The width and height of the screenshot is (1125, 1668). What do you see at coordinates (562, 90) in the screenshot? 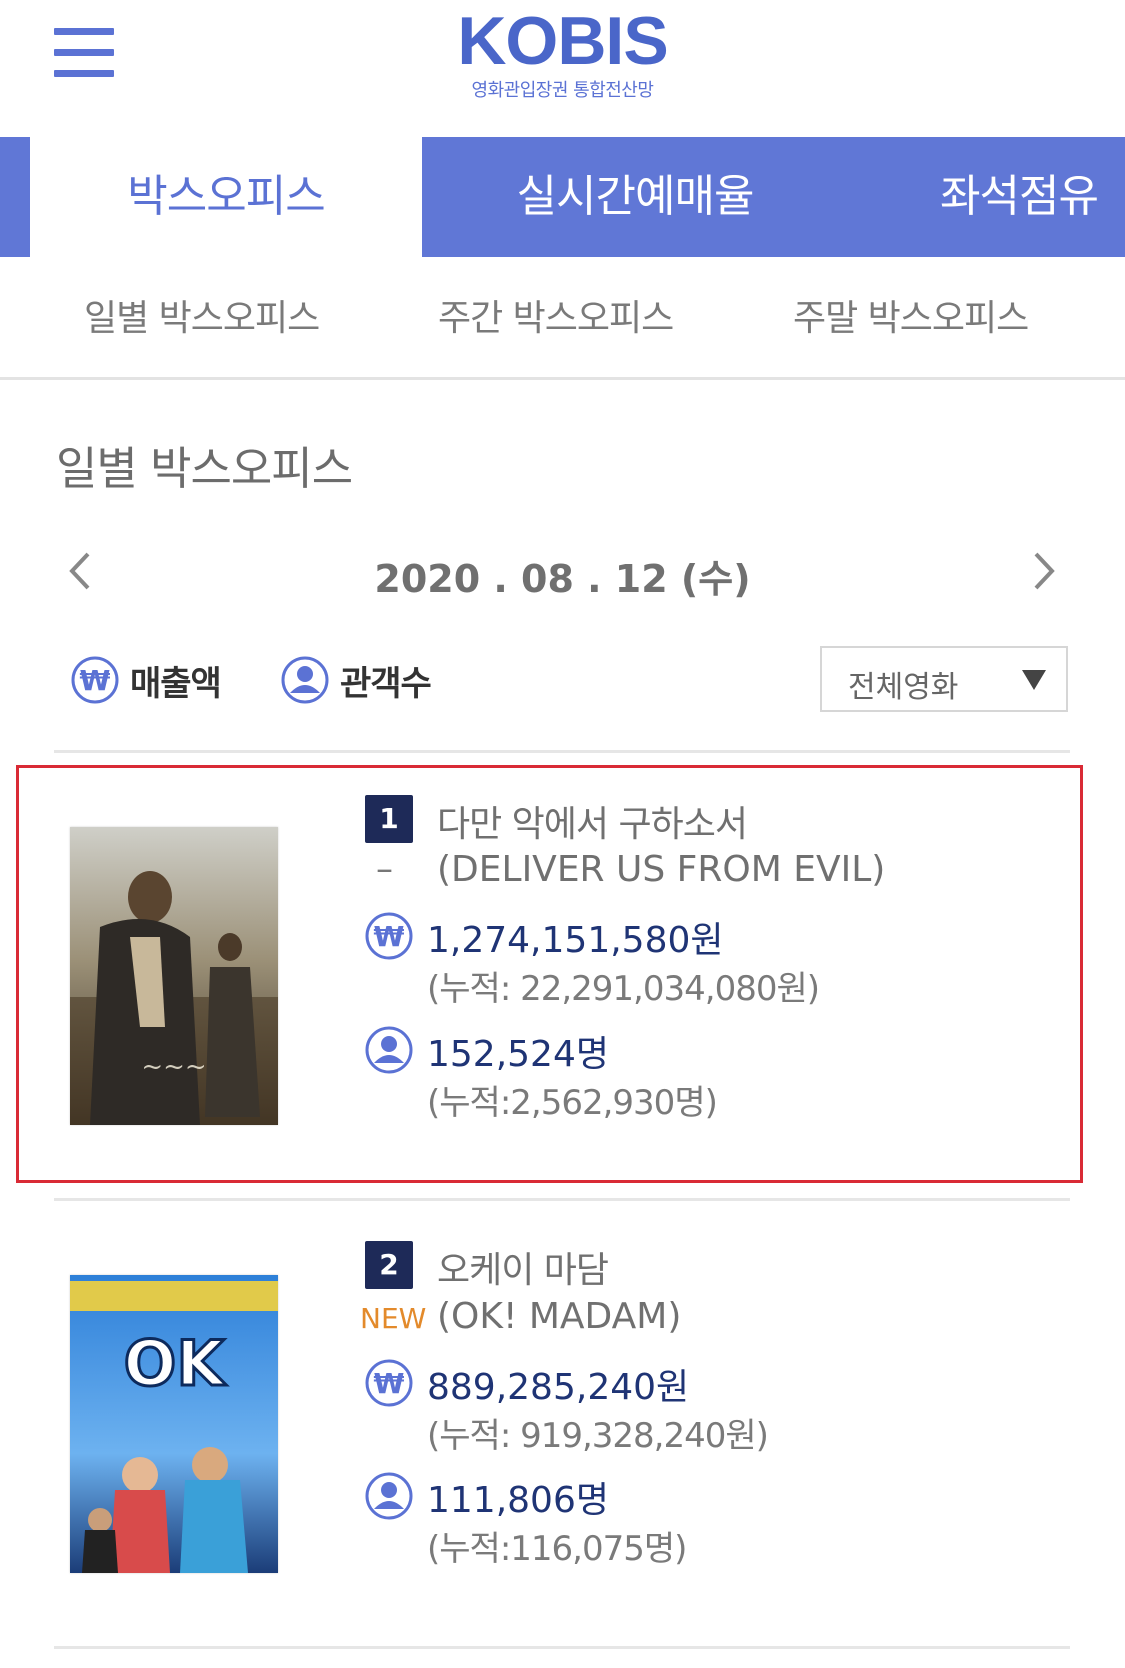
I see `logo-subtitle: 영화관입장권 통합전산망` at bounding box center [562, 90].